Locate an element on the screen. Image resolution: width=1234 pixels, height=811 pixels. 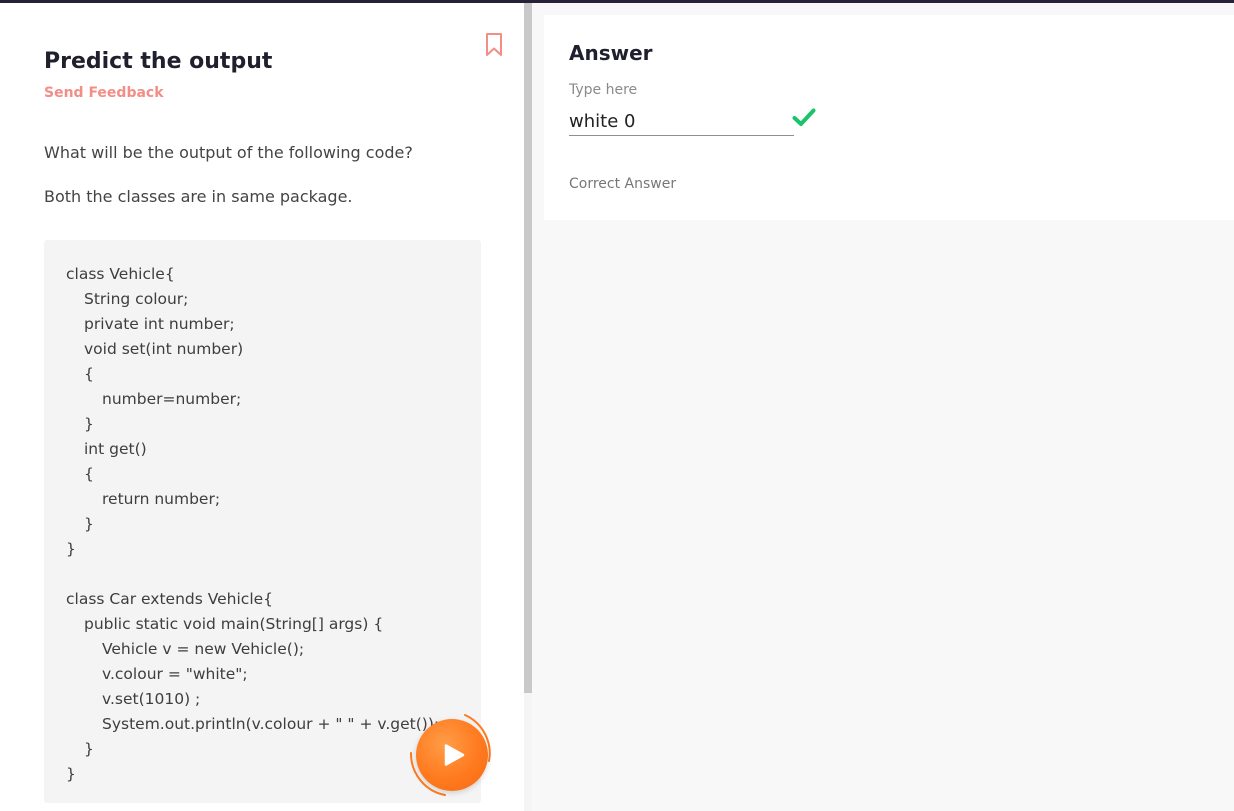
send-feedback-link: Send Feedback is located at coordinates (104, 93).